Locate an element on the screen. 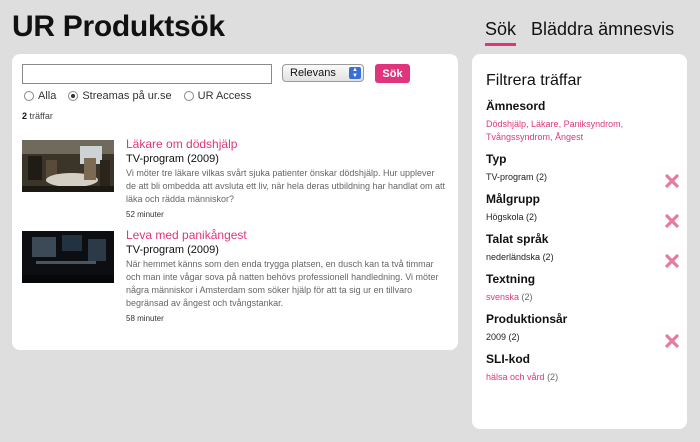 This screenshot has height=442, width=700. select-arrows-icon: ▲ ▼ is located at coordinates (355, 73).